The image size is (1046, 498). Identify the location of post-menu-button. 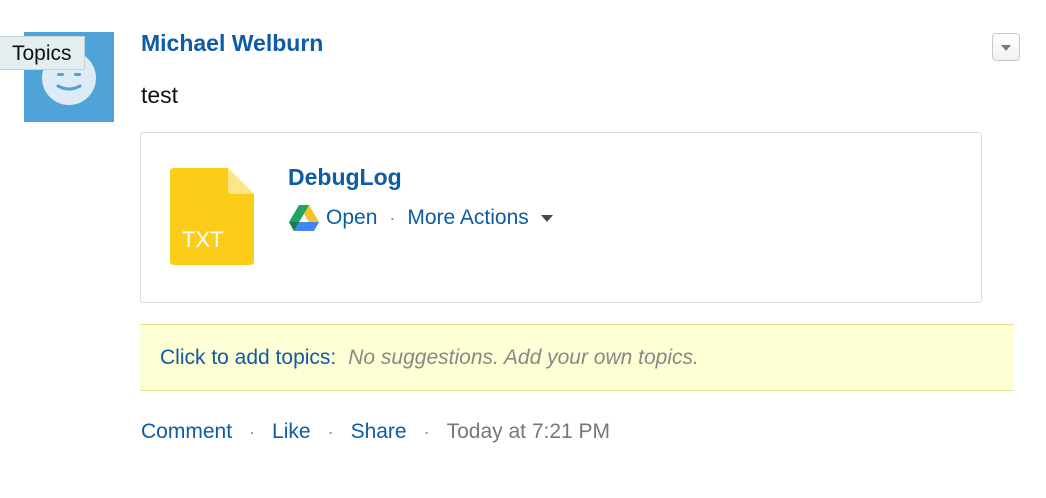
(1006, 47).